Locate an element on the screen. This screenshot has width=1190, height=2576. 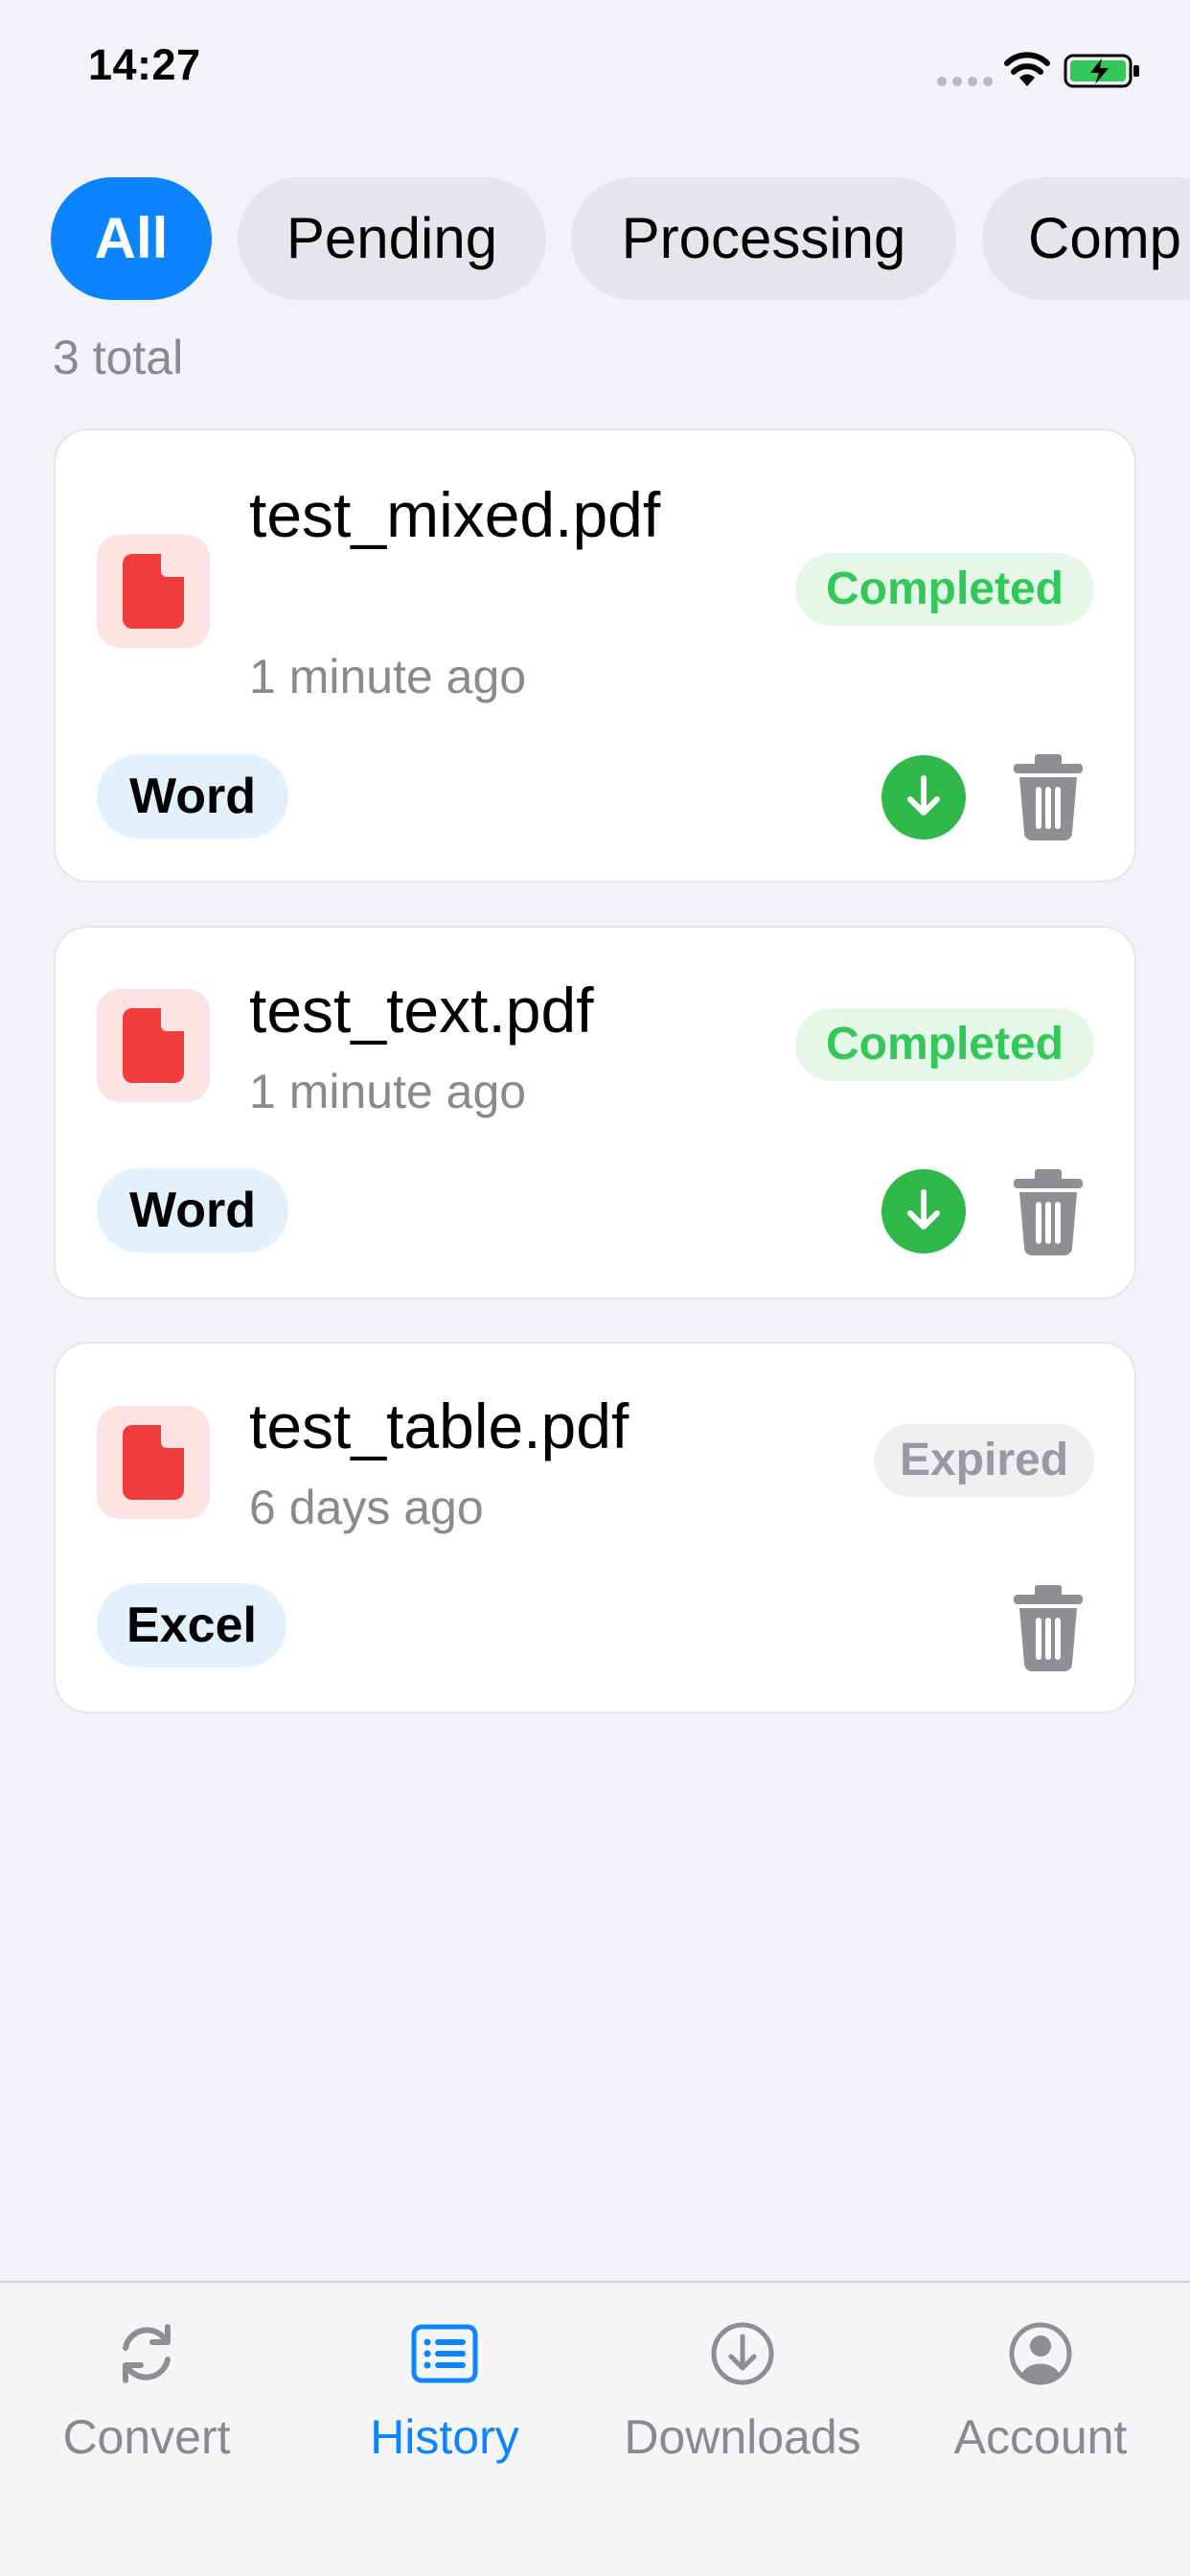
format-badge: Excel is located at coordinates (191, 1625).